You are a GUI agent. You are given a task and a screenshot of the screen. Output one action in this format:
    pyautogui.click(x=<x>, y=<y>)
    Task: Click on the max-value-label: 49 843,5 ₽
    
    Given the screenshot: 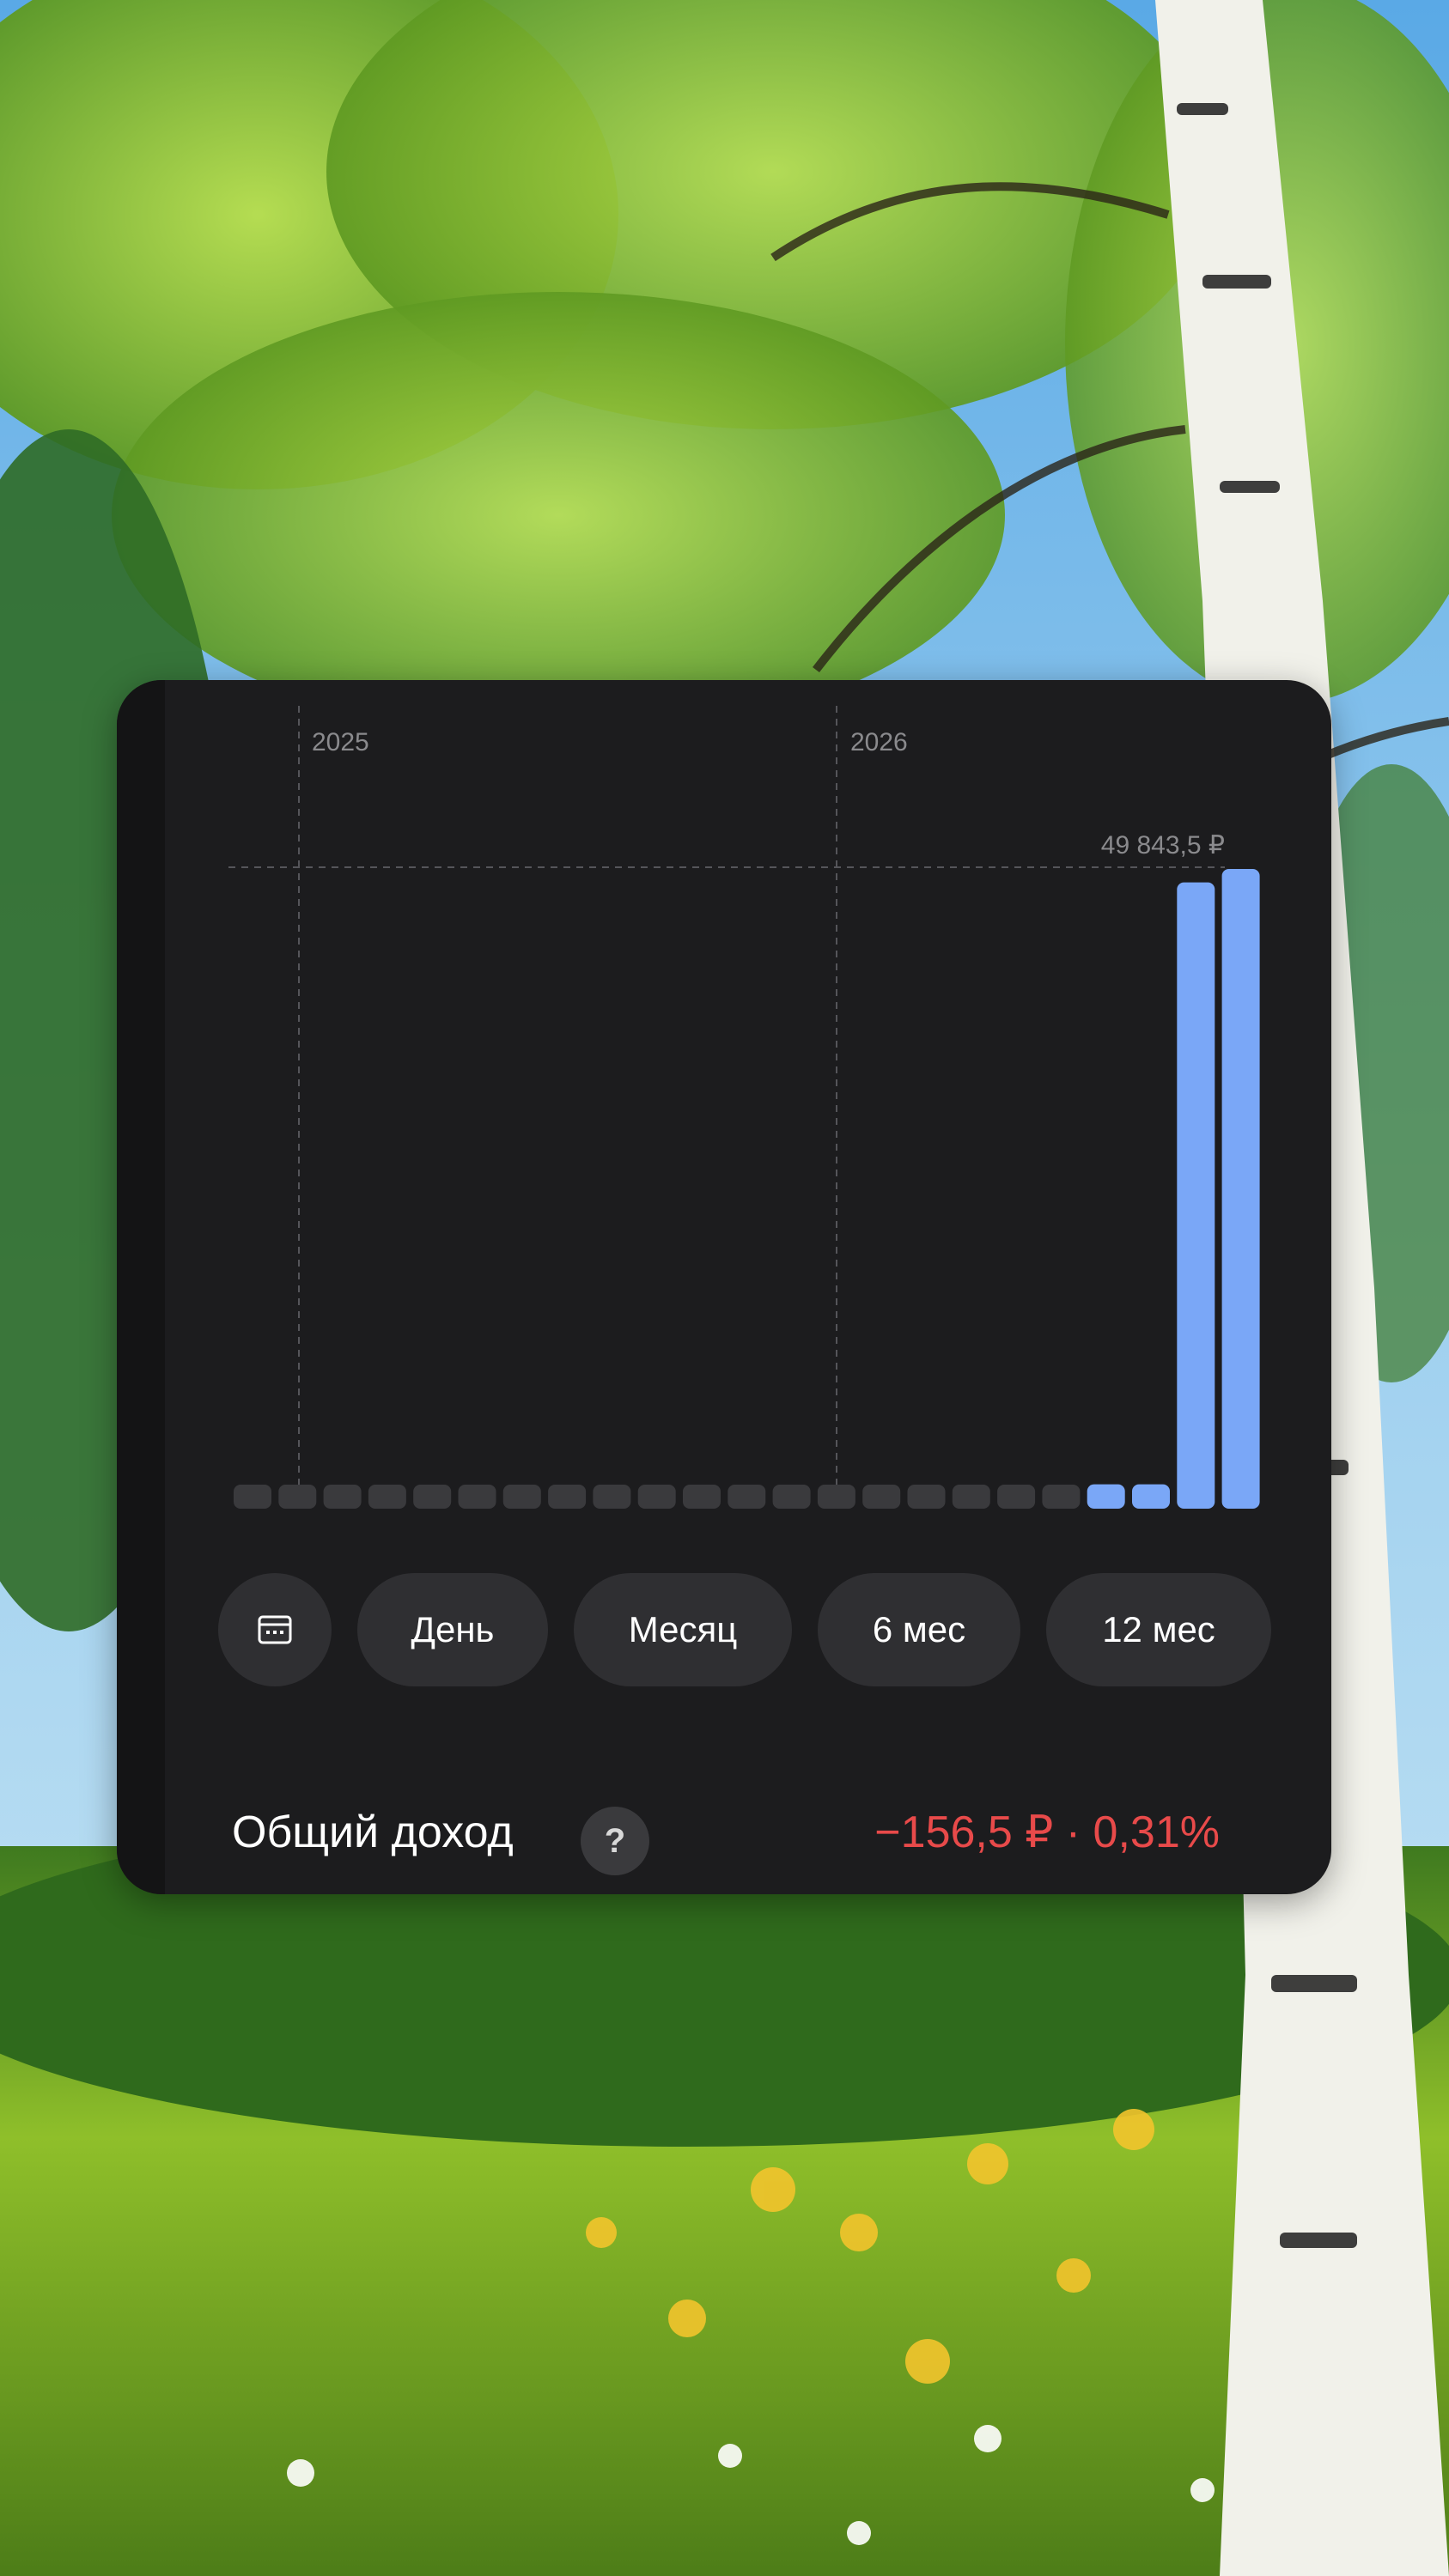 What is the action you would take?
    pyautogui.click(x=1163, y=845)
    